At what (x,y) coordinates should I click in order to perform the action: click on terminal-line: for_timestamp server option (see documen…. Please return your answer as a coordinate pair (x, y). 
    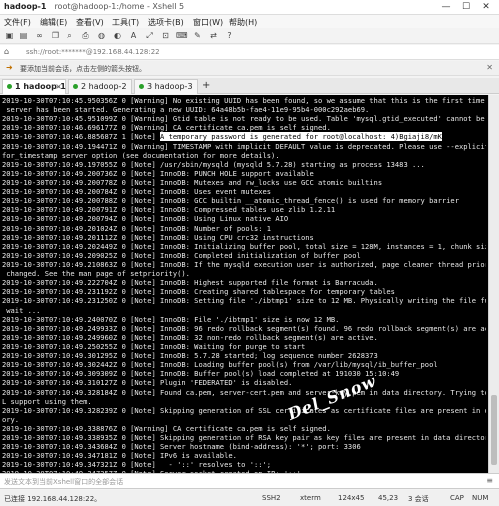
    Looking at the image, I should click on (141, 155).